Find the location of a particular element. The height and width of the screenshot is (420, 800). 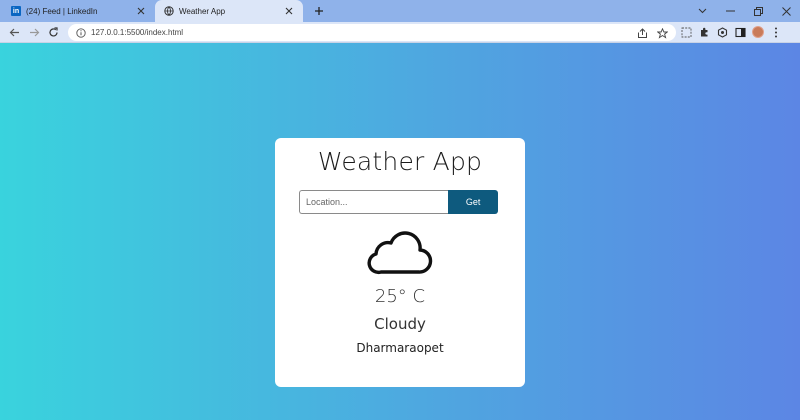

tab-title: (24) Feed | LinkedIn is located at coordinates (62, 11).